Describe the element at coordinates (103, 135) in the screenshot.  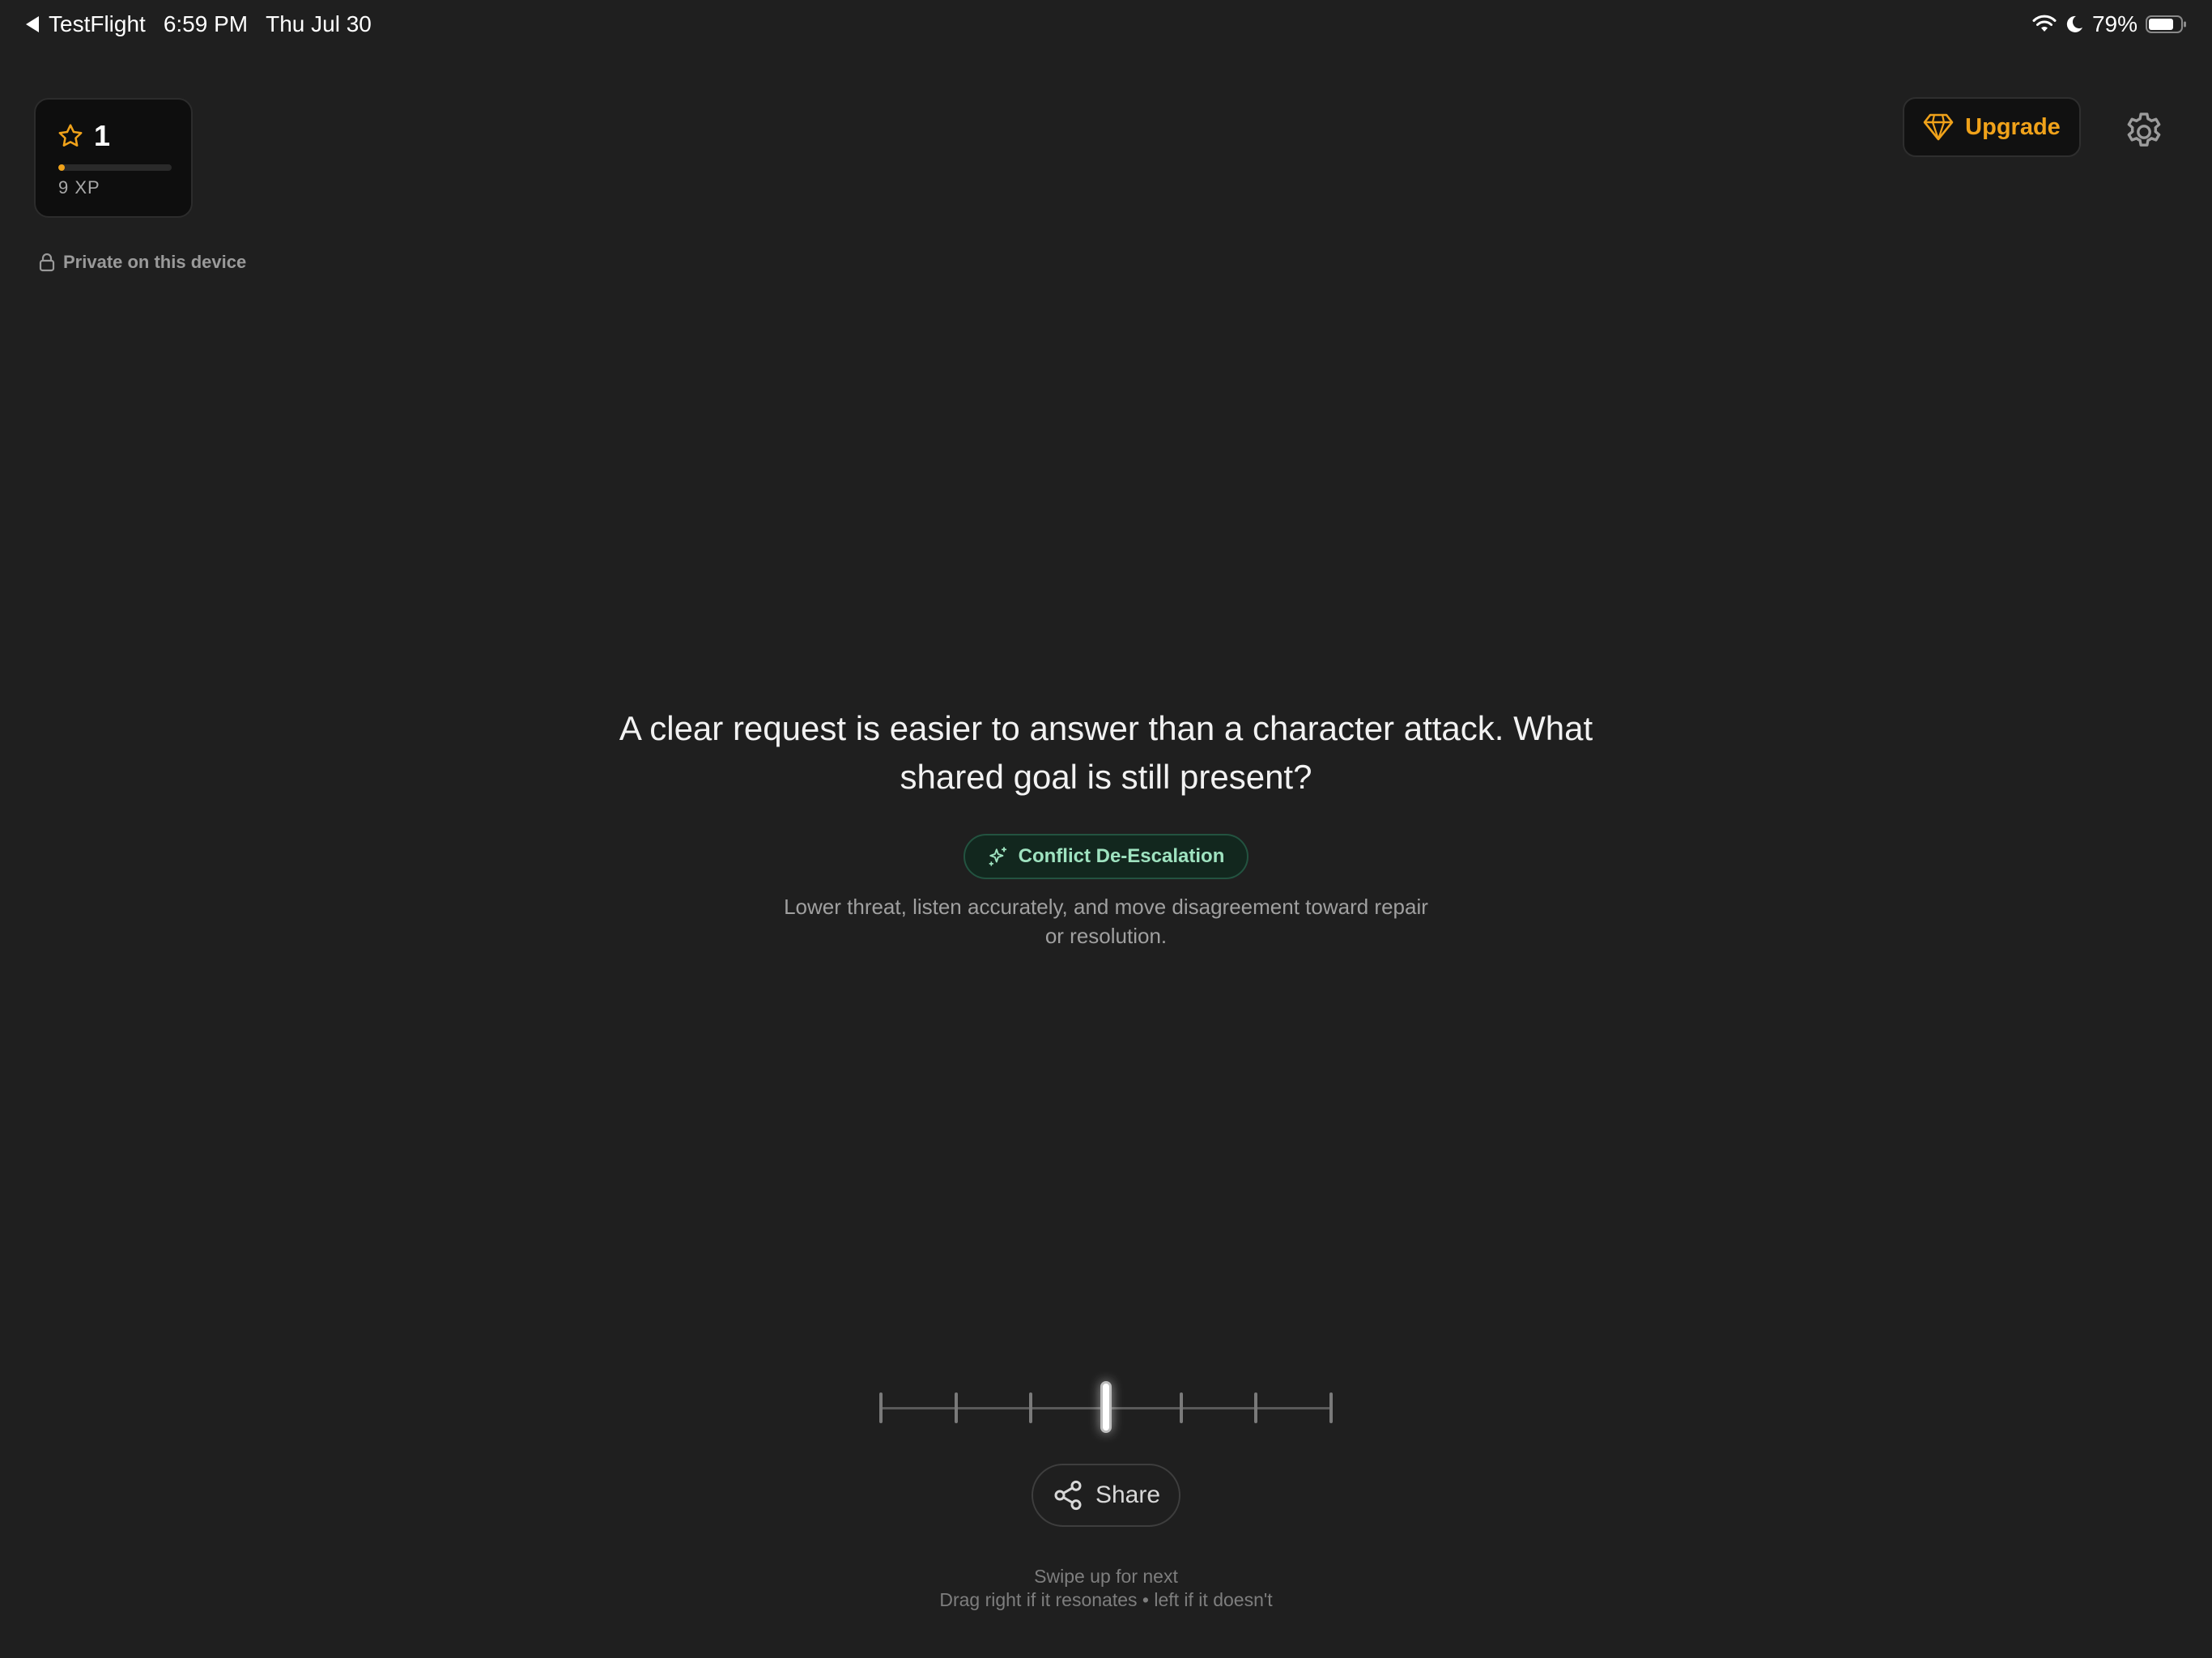
I see `level-number: 1` at that location.